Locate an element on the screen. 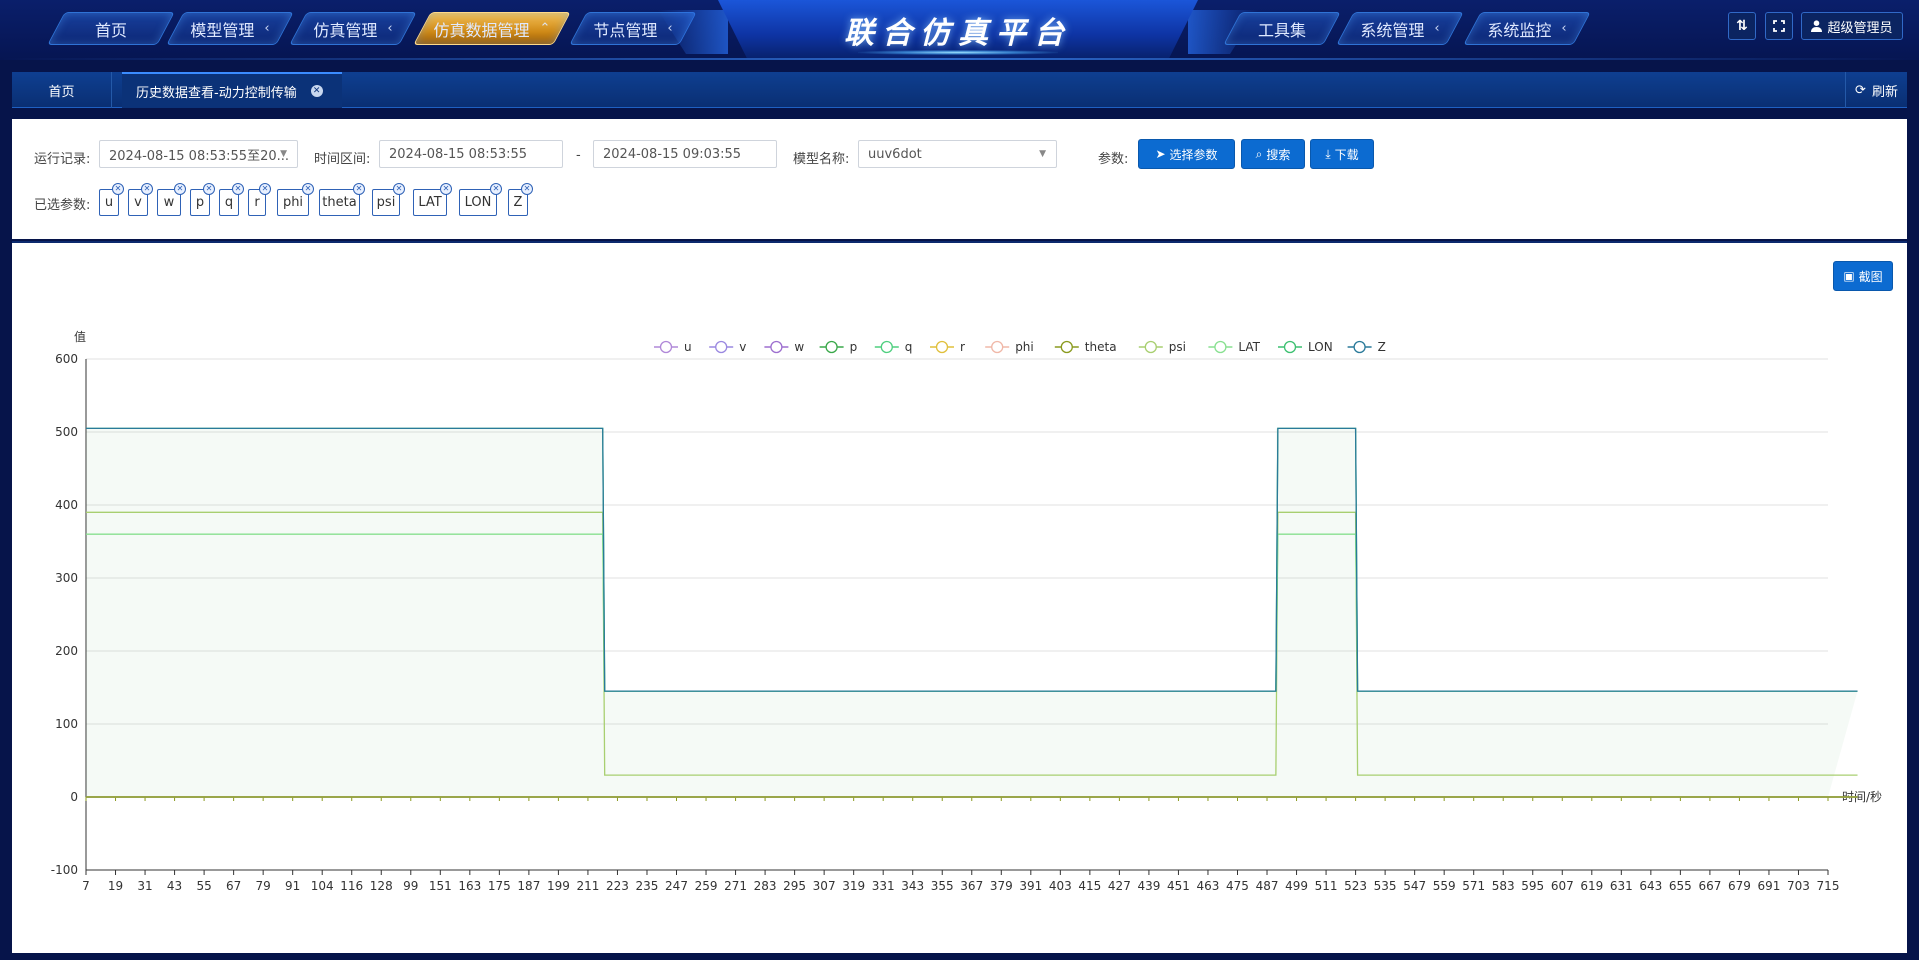 The height and width of the screenshot is (960, 1919). x-tick-label: 175 is located at coordinates (499, 886).